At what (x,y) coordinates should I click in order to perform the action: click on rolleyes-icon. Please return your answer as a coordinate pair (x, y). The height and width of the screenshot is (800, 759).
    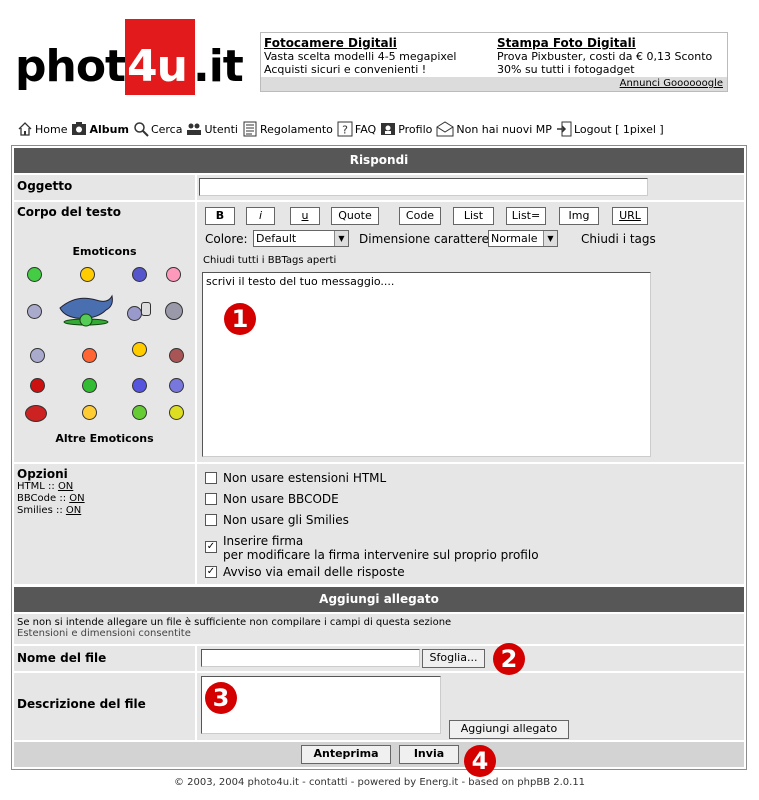
    Looking at the image, I should click on (176, 385).